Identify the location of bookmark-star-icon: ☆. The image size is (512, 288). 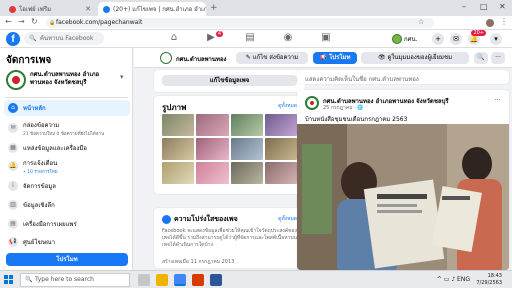
(421, 22).